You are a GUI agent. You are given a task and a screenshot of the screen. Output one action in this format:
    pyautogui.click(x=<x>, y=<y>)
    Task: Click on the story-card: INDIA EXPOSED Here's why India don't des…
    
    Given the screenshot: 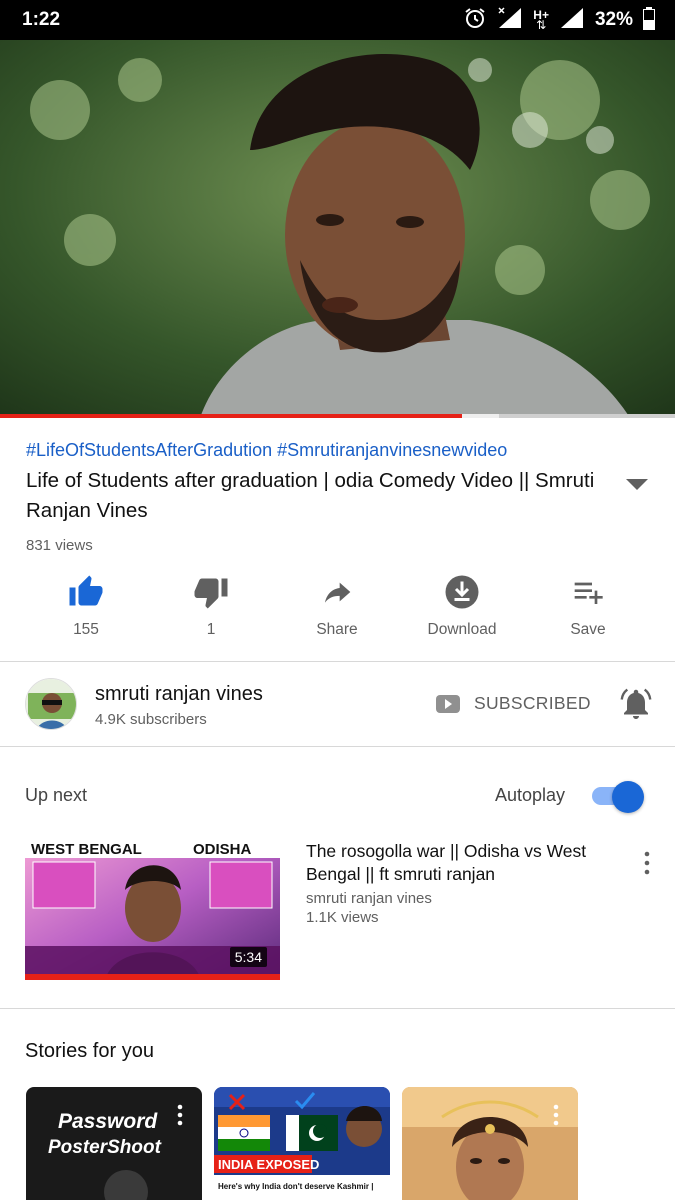 What is the action you would take?
    pyautogui.click(x=302, y=1143)
    